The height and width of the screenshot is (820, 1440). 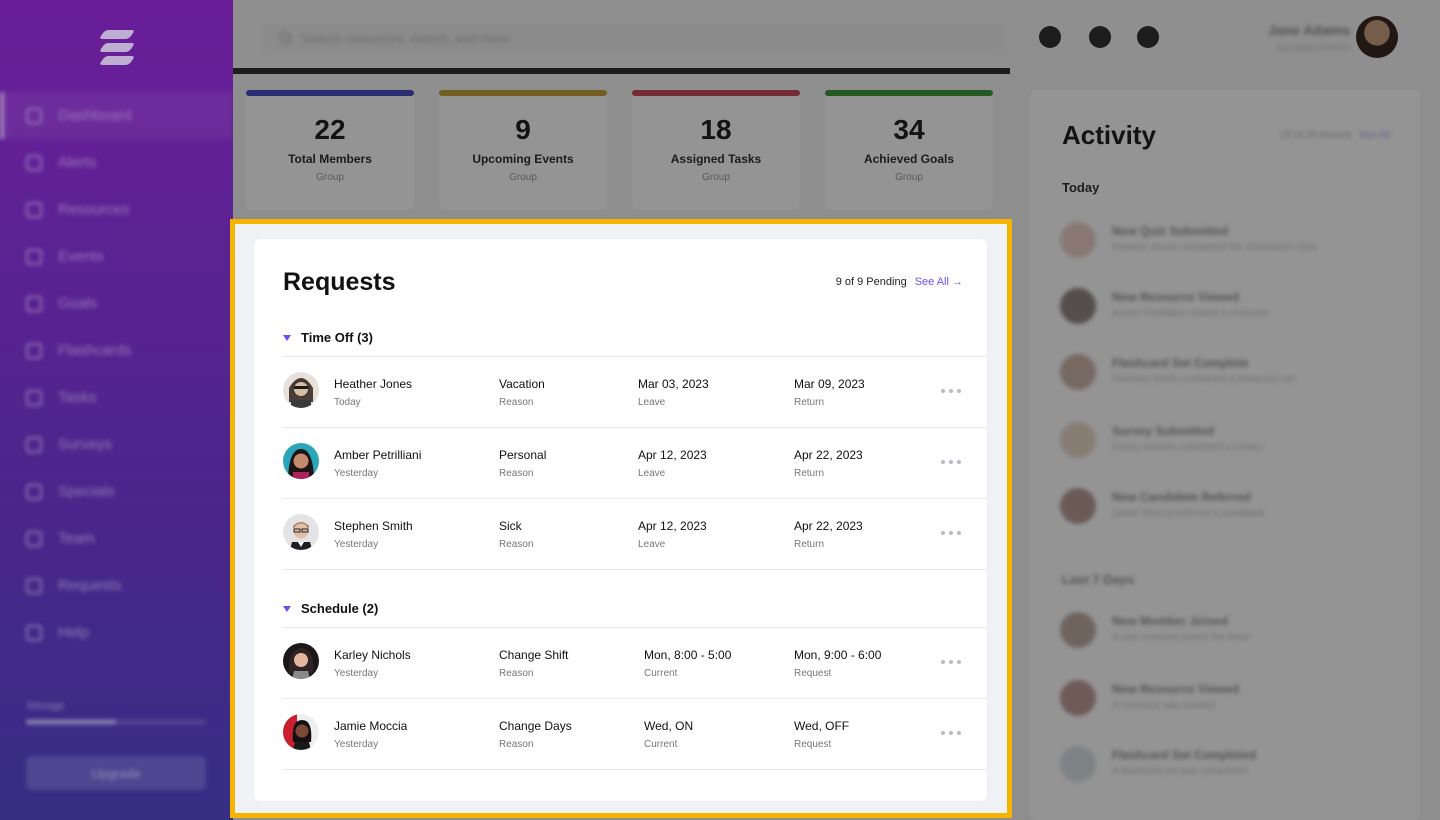 What do you see at coordinates (871, 282) in the screenshot?
I see `pending-count: 9 of 9 Pending` at bounding box center [871, 282].